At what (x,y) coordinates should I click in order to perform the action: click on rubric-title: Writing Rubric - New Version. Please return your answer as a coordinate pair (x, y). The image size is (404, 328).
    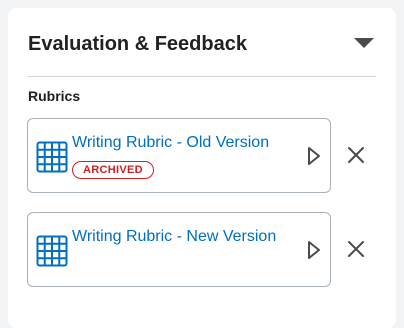
    Looking at the image, I should click on (174, 237).